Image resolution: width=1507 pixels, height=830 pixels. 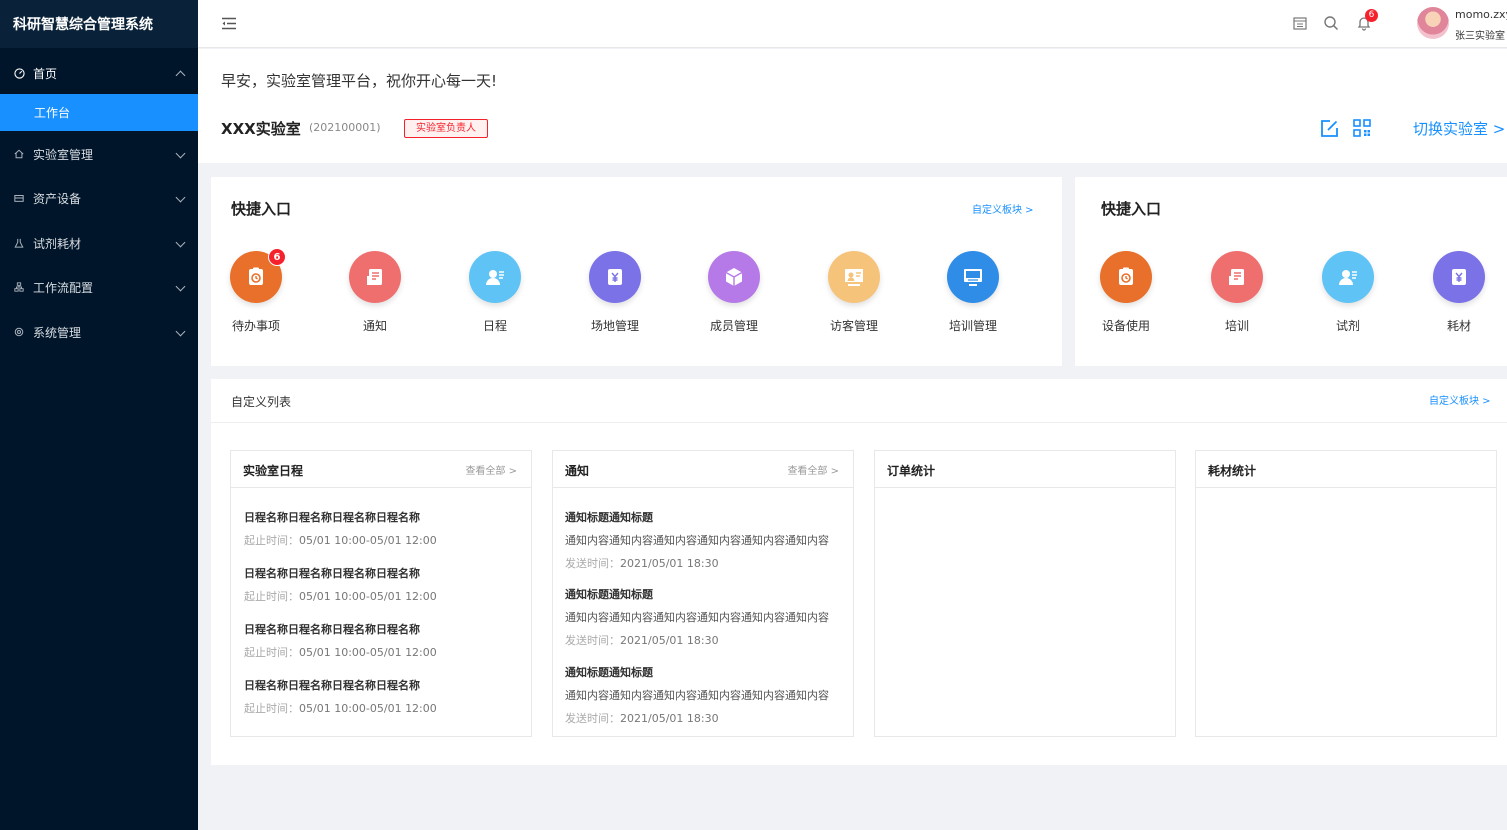 What do you see at coordinates (495, 292) in the screenshot?
I see `shortcut-schedule: 日程` at bounding box center [495, 292].